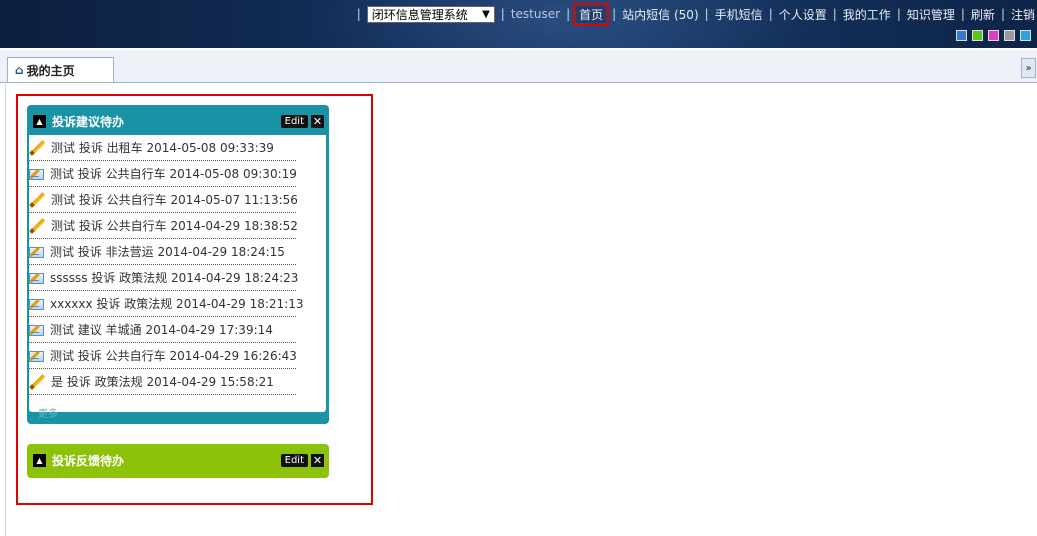  I want to click on nav-home: 首页, so click(591, 14).